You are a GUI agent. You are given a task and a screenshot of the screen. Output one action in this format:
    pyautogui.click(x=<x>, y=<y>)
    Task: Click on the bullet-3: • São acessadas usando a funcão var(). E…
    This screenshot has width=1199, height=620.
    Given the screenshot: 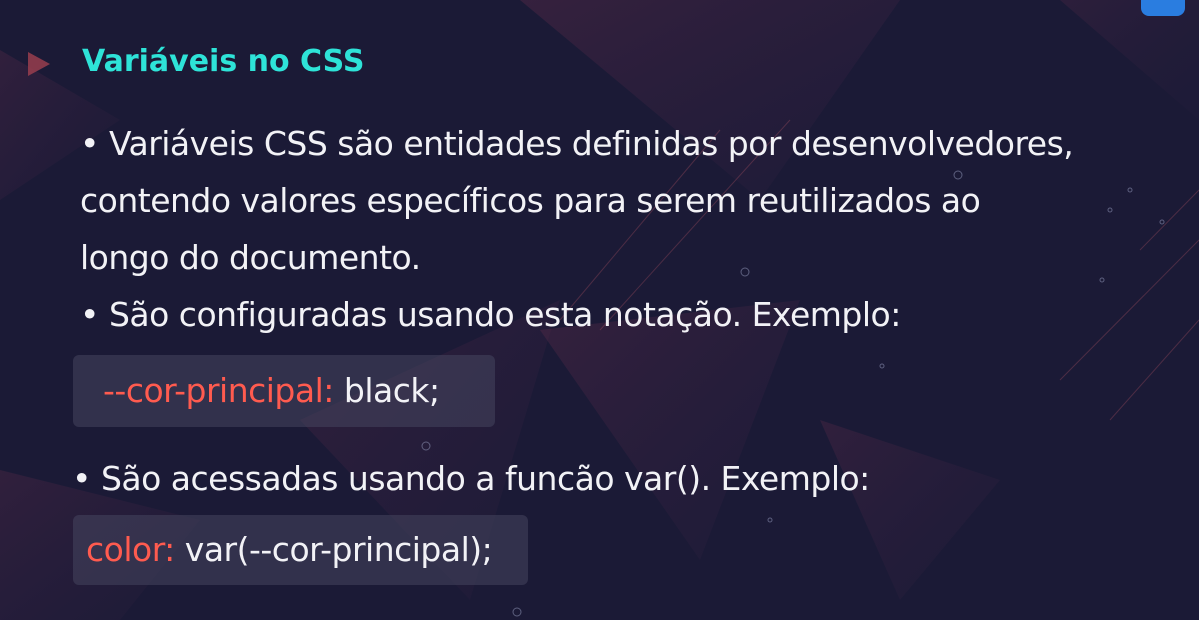 What is the action you would take?
    pyautogui.click(x=471, y=478)
    